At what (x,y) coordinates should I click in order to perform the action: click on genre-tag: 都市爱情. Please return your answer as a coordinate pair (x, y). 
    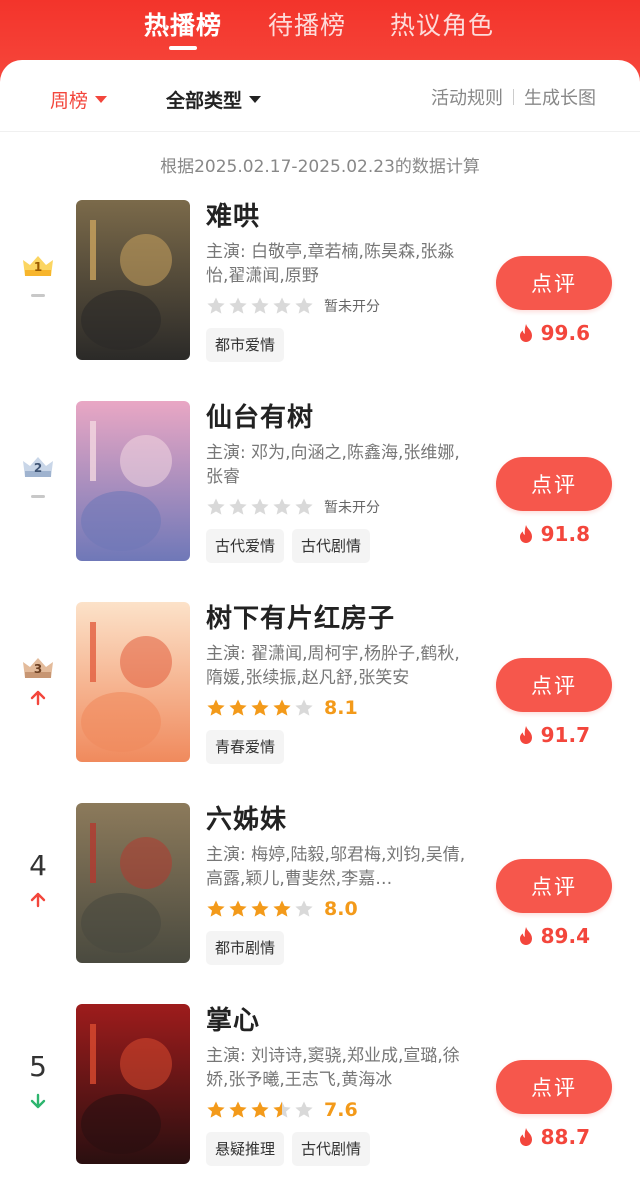
    Looking at the image, I should click on (245, 345).